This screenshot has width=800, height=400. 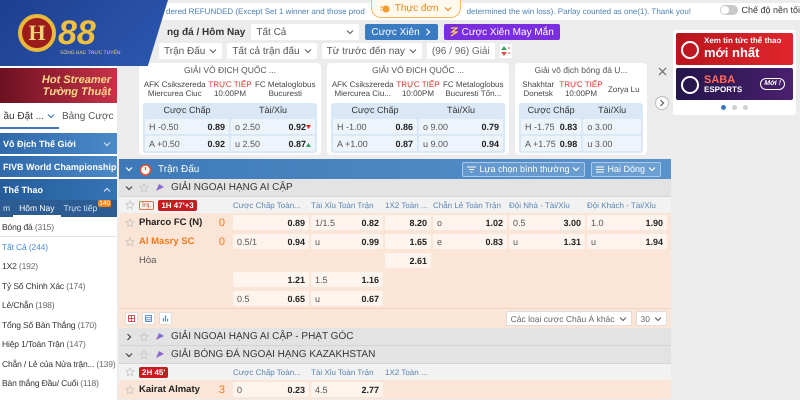 I want to click on odds-button: 8.20, so click(x=408, y=222).